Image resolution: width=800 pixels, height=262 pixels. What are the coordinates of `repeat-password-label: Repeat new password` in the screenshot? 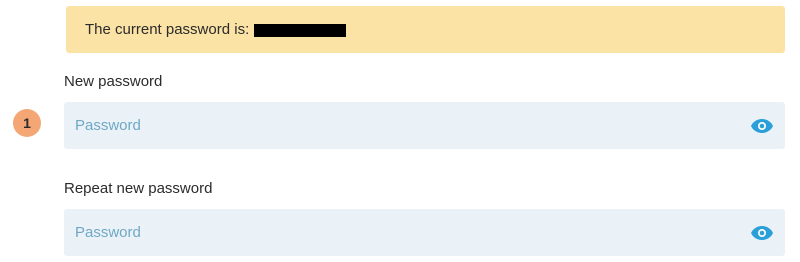 It's located at (138, 188).